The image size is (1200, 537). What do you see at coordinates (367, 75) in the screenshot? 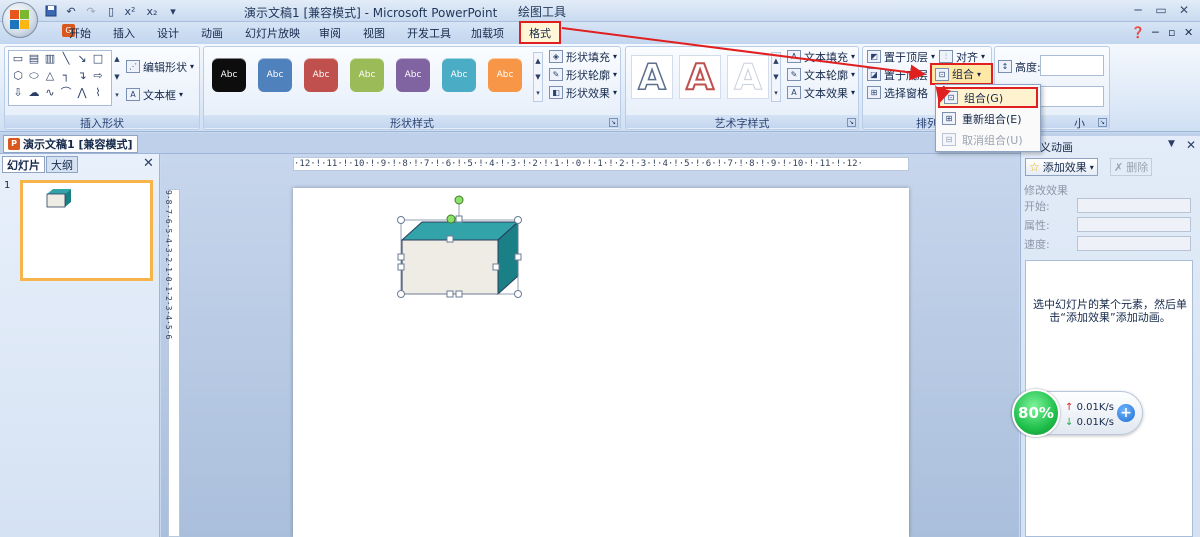
I see `shape-style-4: Abc` at bounding box center [367, 75].